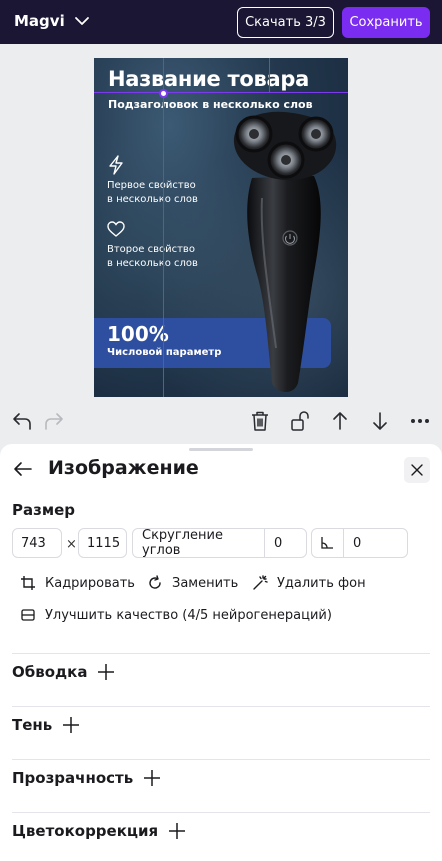 This screenshot has height=861, width=442. Describe the element at coordinates (32, 725) in the screenshot. I see `shadow-label: Тень` at that location.